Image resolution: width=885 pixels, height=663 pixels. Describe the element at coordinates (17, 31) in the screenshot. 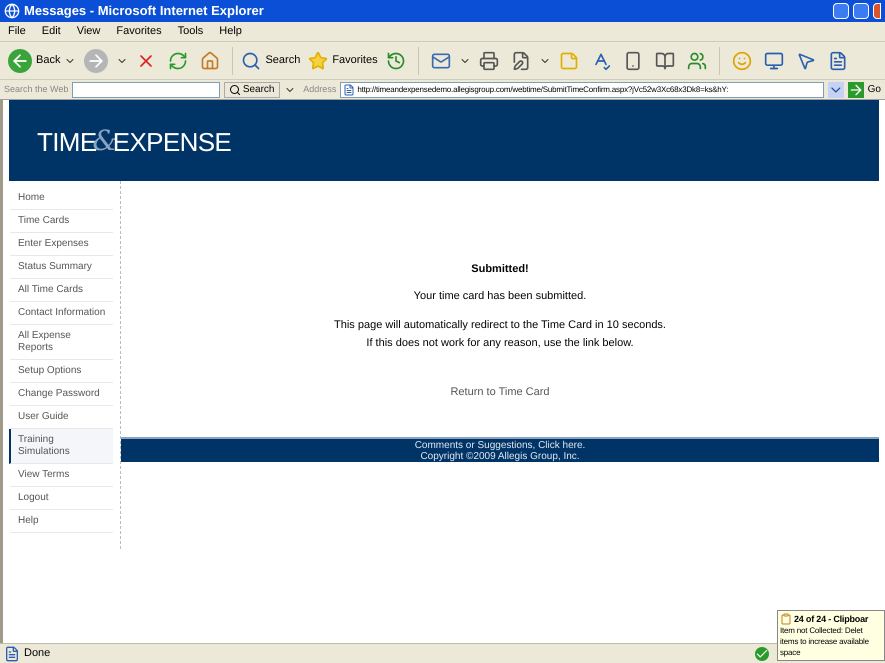

I see `menu-item: File` at that location.